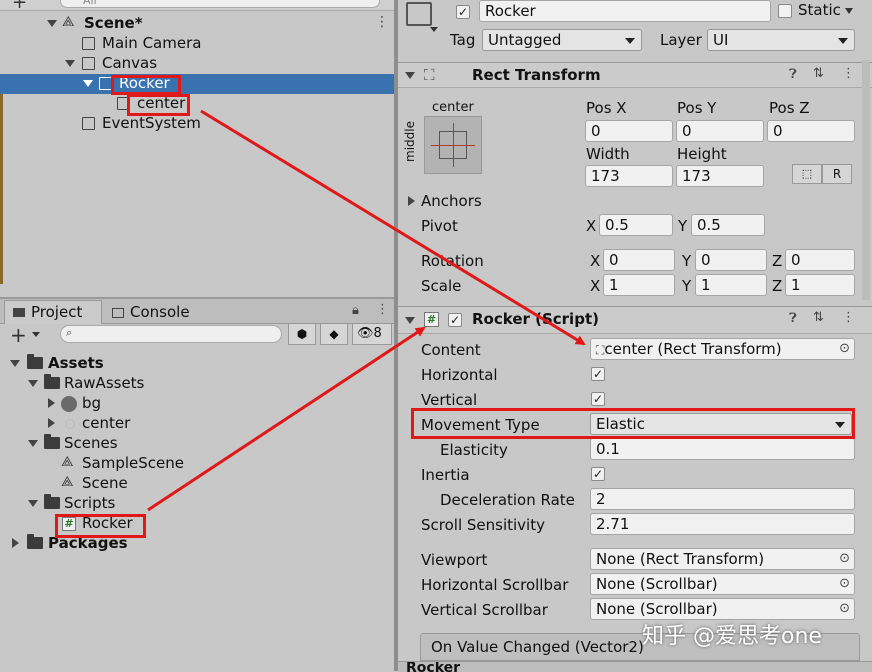 Image resolution: width=872 pixels, height=672 pixels. I want to click on tree-scenes: Scenes, so click(91, 443).